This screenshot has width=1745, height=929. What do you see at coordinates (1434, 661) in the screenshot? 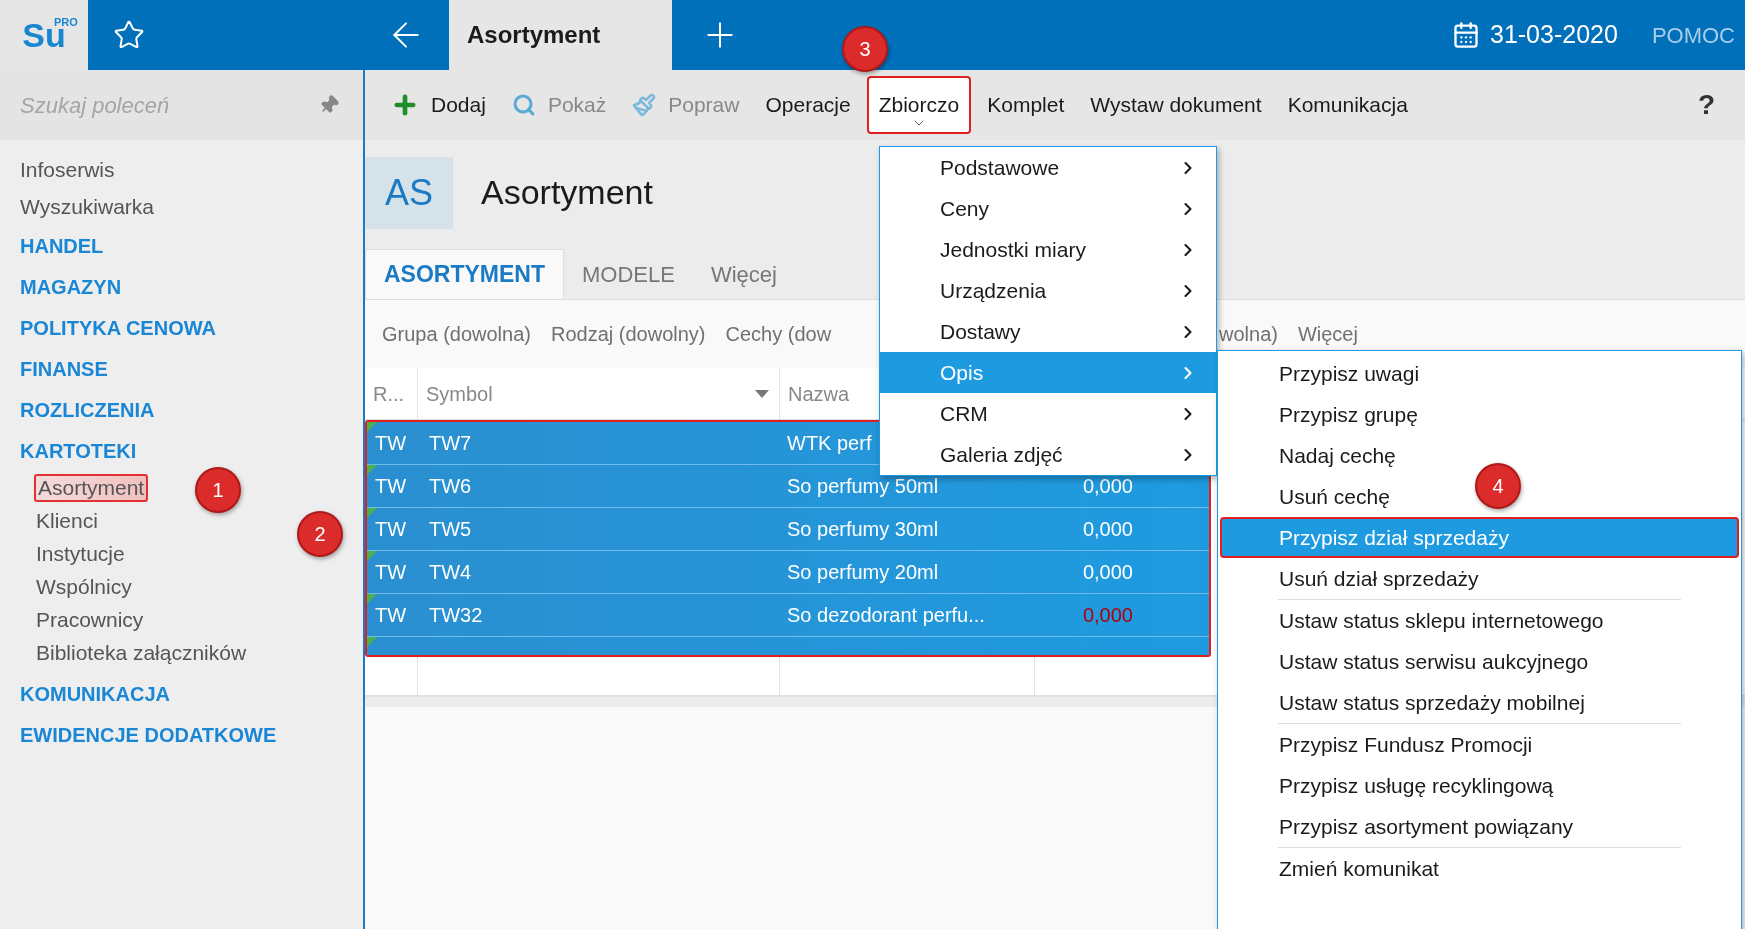
I see `menu-item: Ustaw status serwisu aukcyjnego` at bounding box center [1434, 661].